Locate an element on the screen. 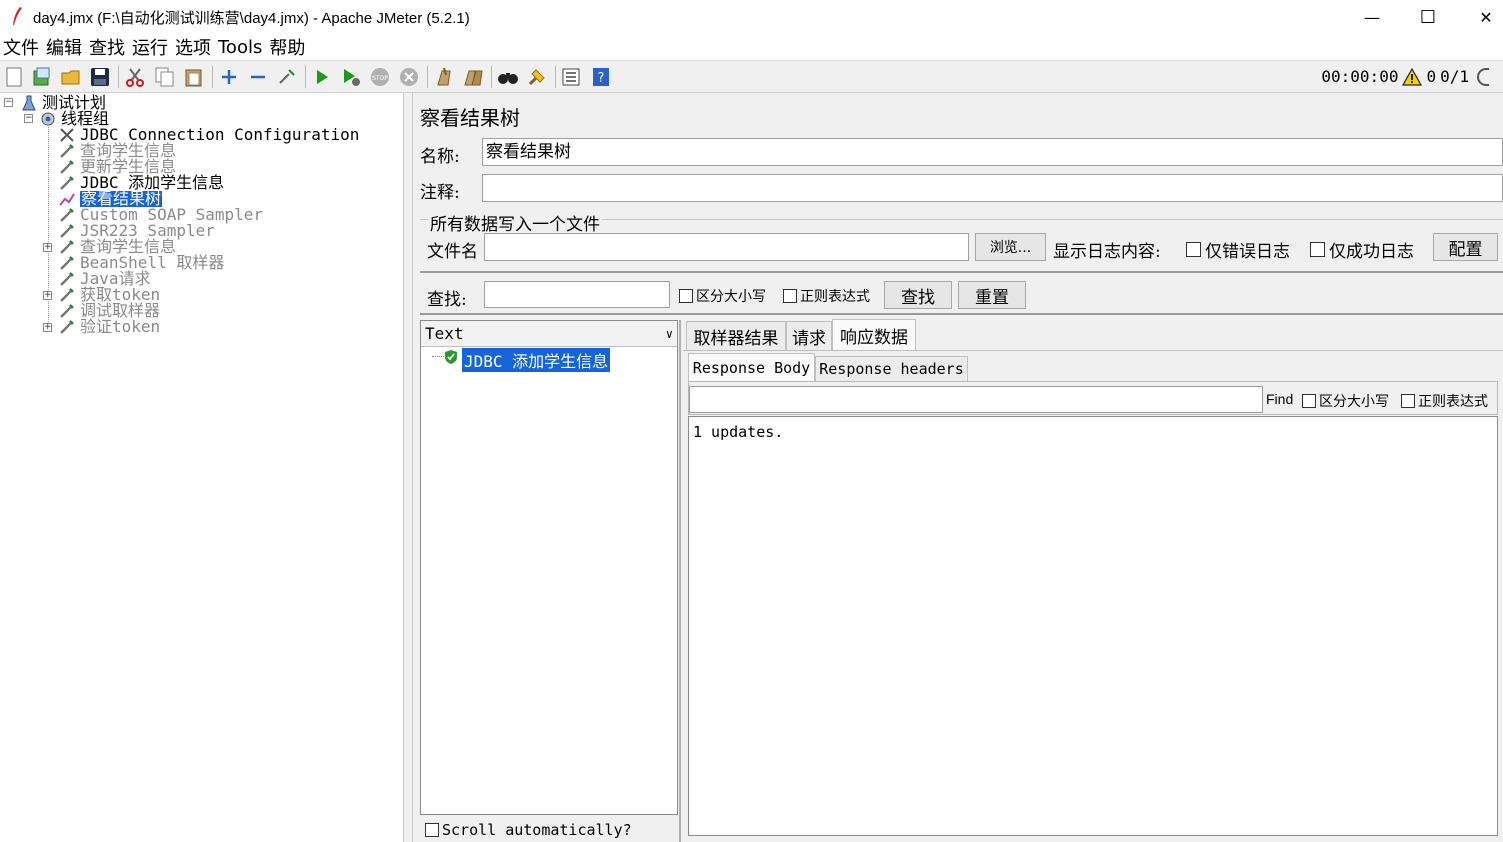 This screenshot has width=1503, height=842. open-icon is located at coordinates (71, 77).